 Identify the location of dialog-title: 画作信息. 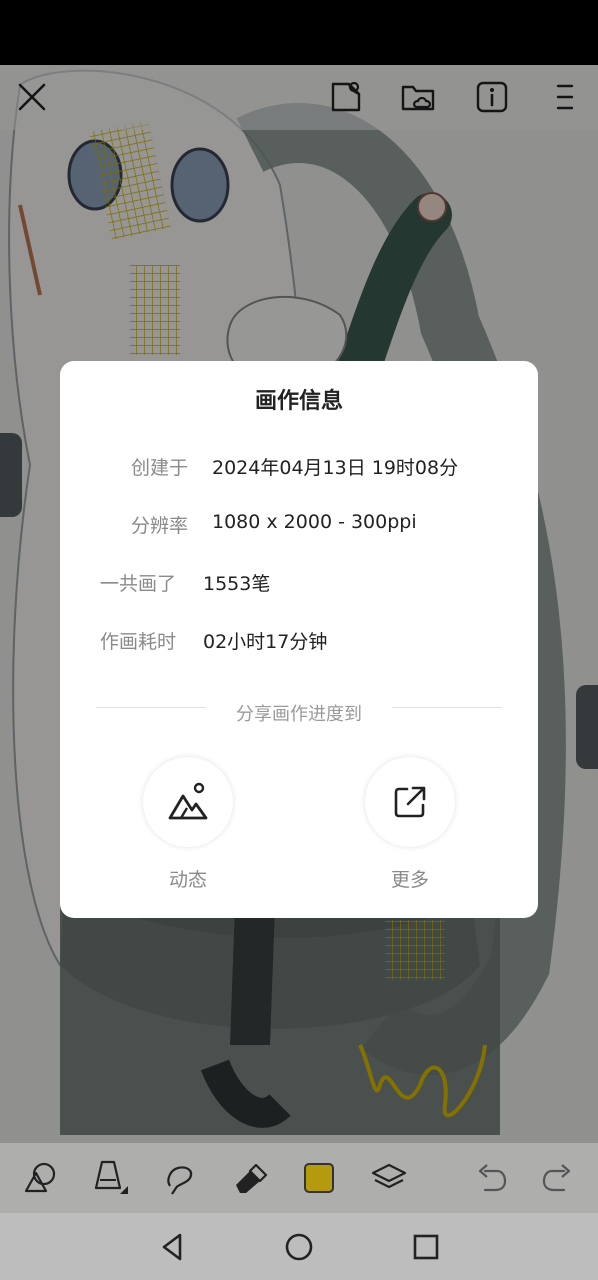
(298, 401).